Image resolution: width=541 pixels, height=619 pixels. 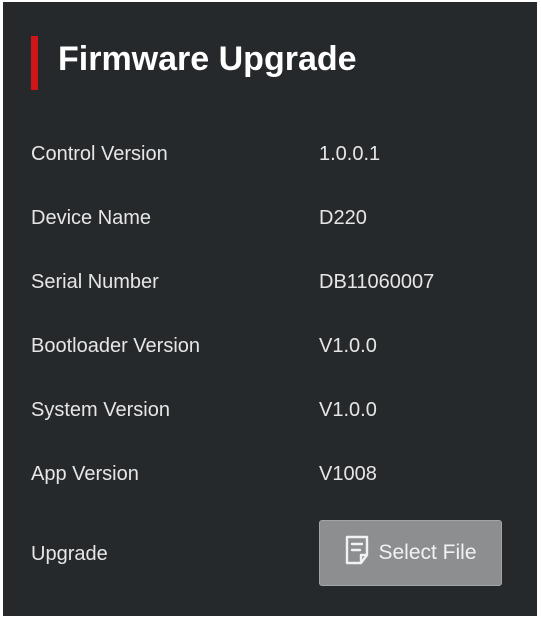 I want to click on bootloader-version-value: V1.0.0, so click(x=348, y=346).